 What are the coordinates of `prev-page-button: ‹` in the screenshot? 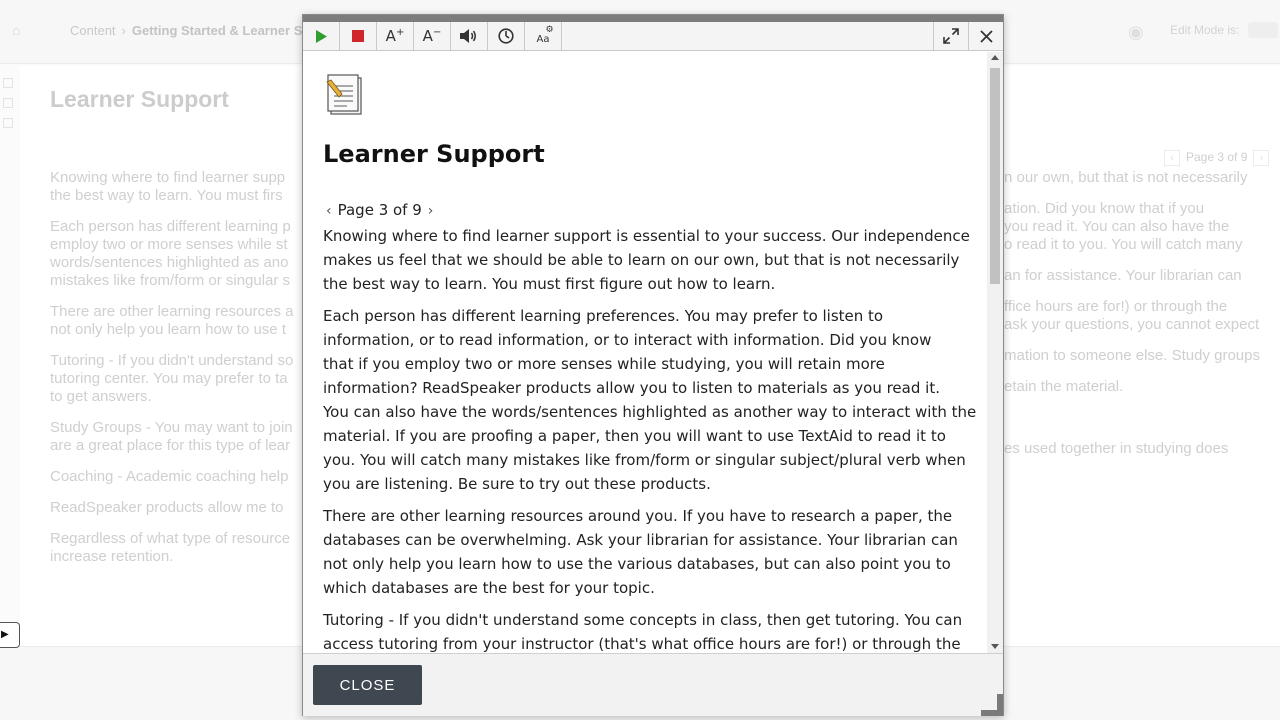 It's located at (329, 211).